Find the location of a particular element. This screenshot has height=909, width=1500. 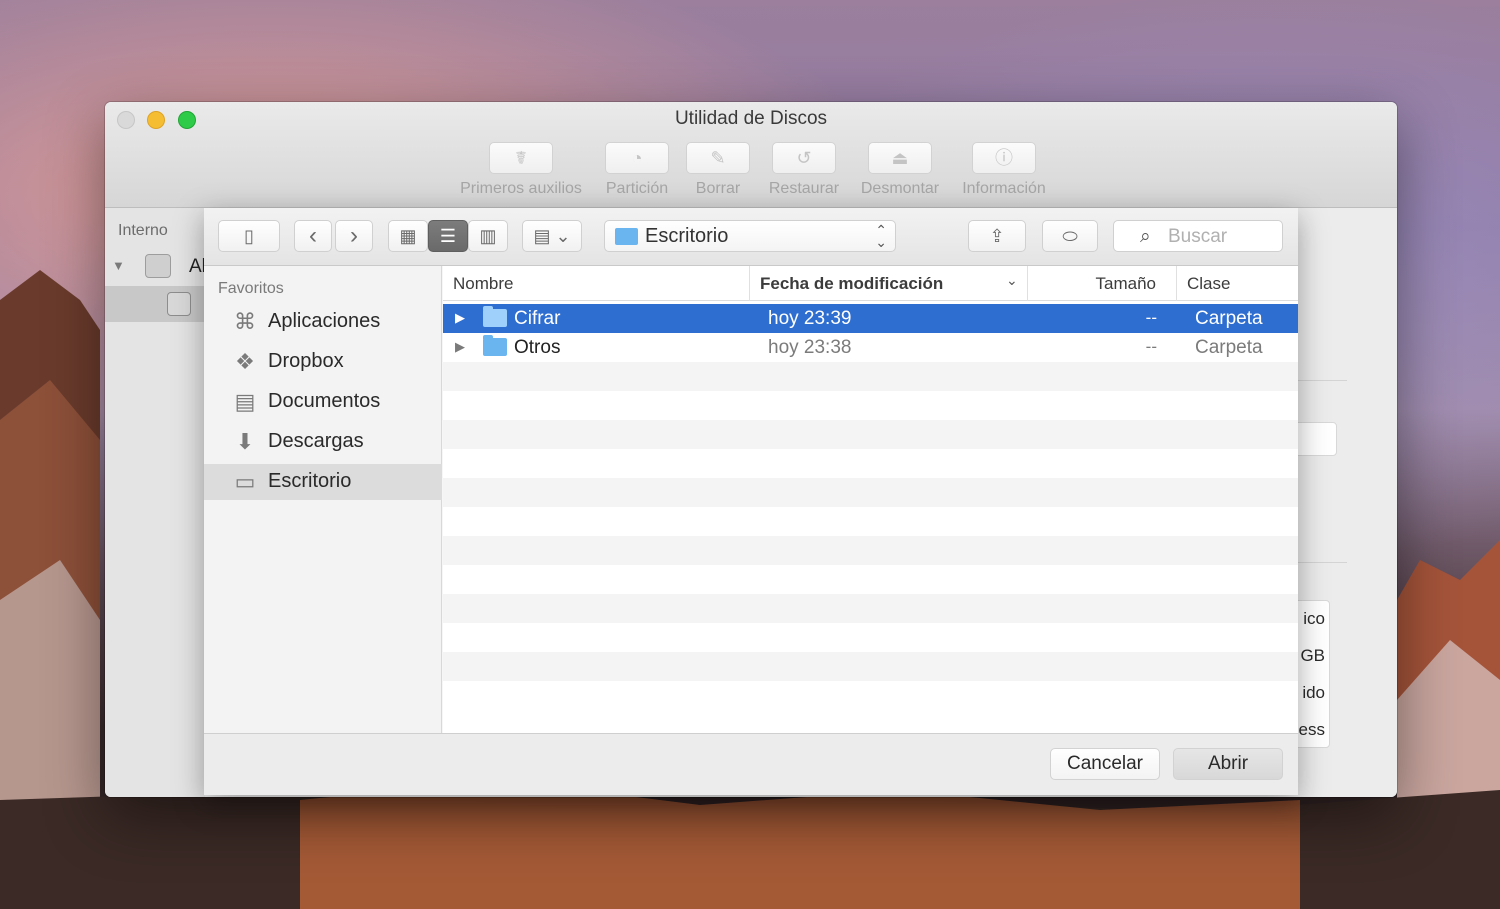

documents-icon: ▤ is located at coordinates (245, 401).